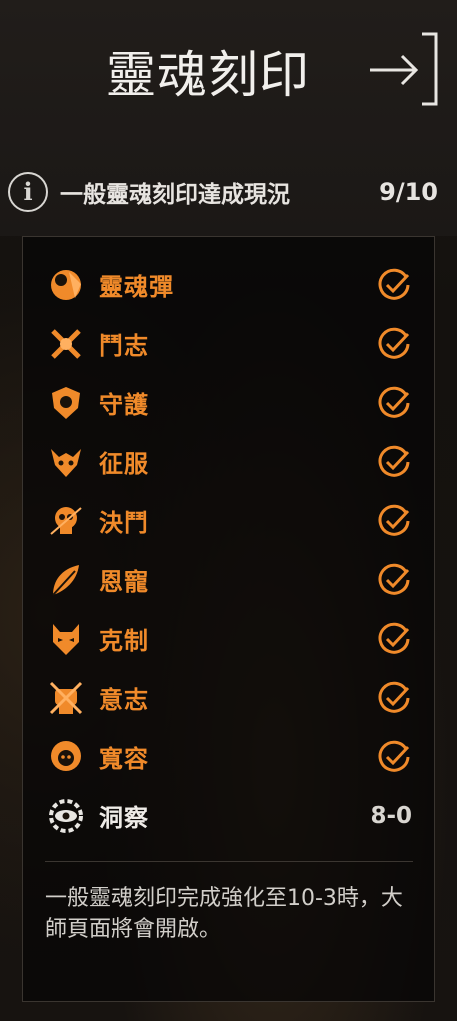 This screenshot has height=1021, width=457. What do you see at coordinates (391, 815) in the screenshot?
I see `imprint-progress: 8-0` at bounding box center [391, 815].